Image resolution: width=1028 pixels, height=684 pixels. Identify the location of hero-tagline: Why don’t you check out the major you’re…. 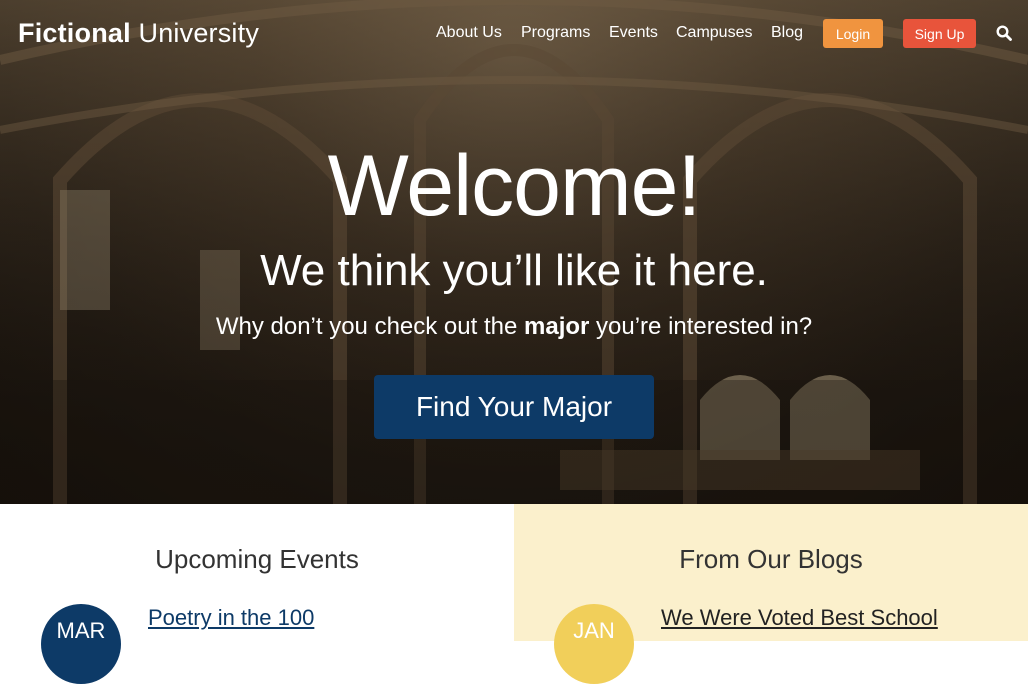
(514, 327).